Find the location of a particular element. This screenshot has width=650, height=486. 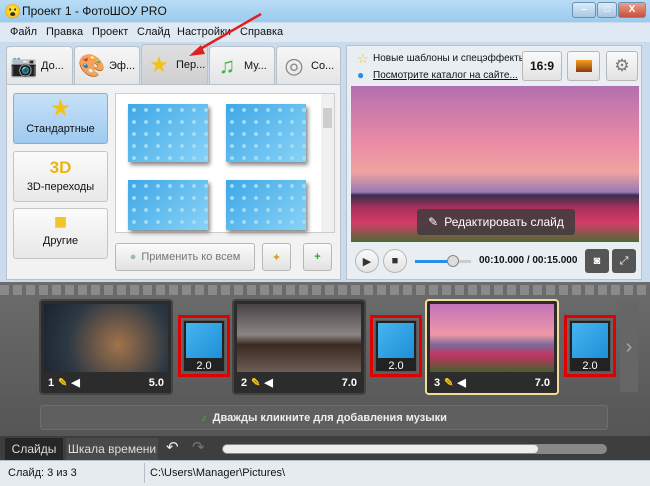

magic-wand-button: ✦ is located at coordinates (276, 257).